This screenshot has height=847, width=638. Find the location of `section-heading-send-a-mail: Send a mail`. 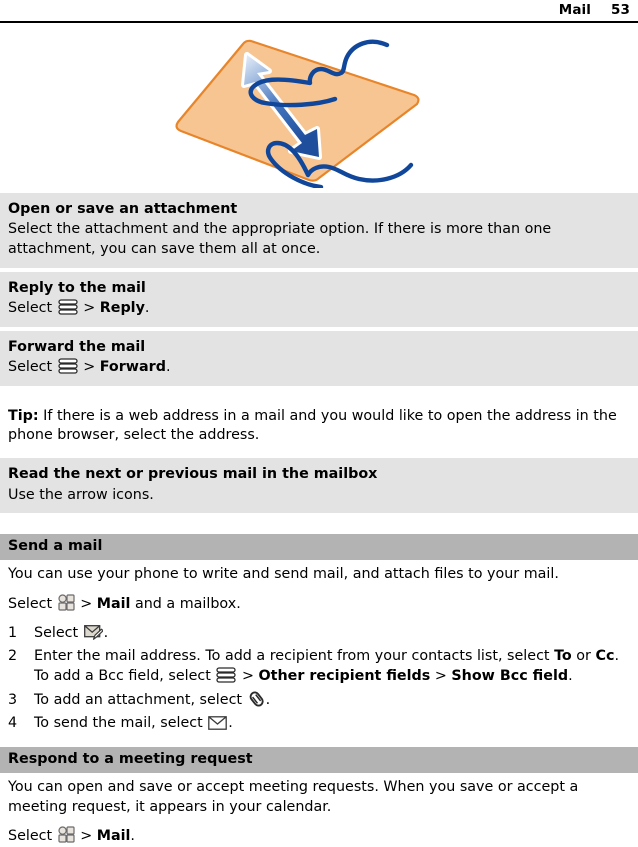

section-heading-send-a-mail: Send a mail is located at coordinates (319, 547).